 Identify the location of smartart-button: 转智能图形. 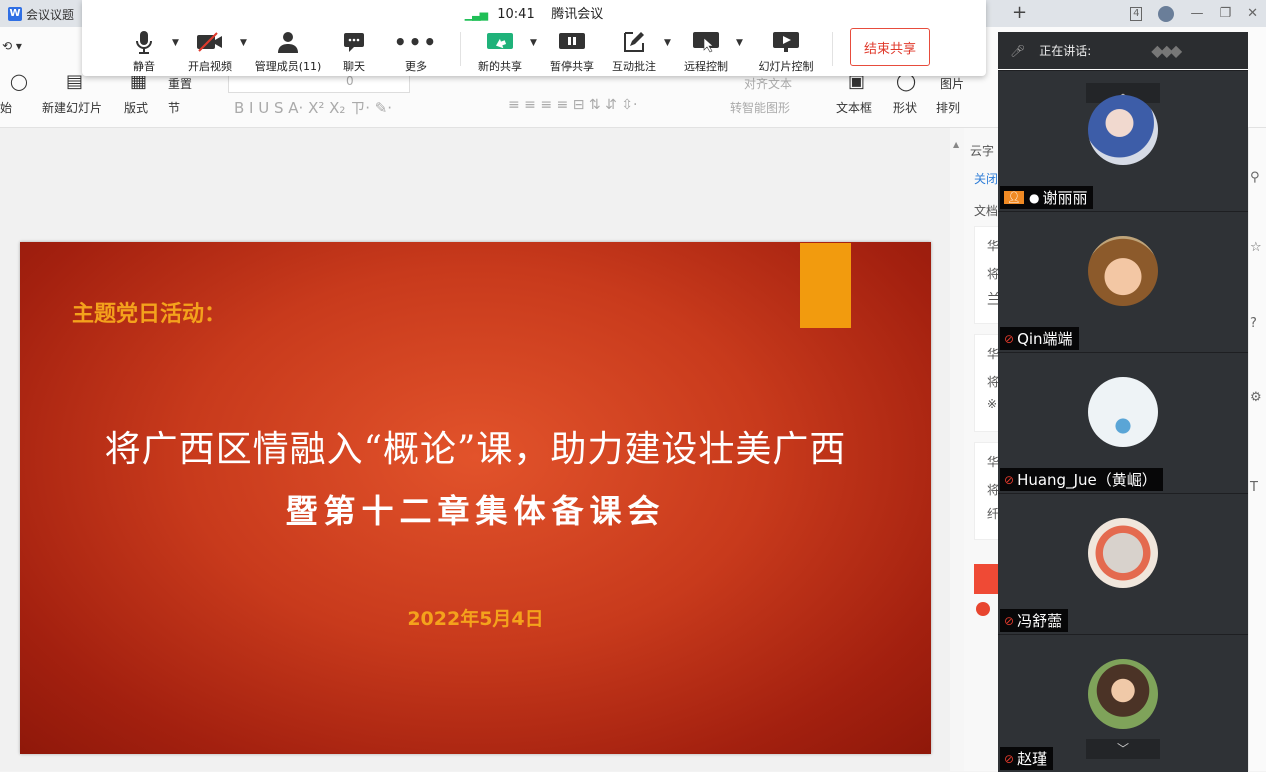
(760, 107).